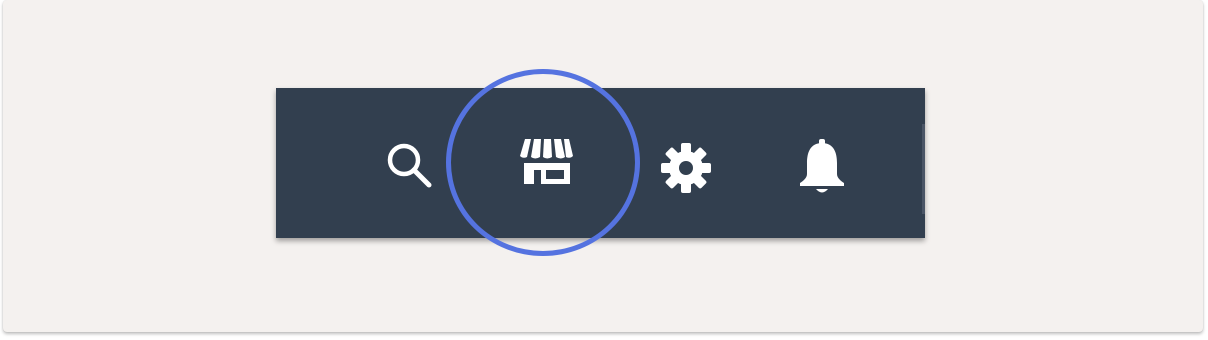  I want to click on bell-icon, so click(822, 166).